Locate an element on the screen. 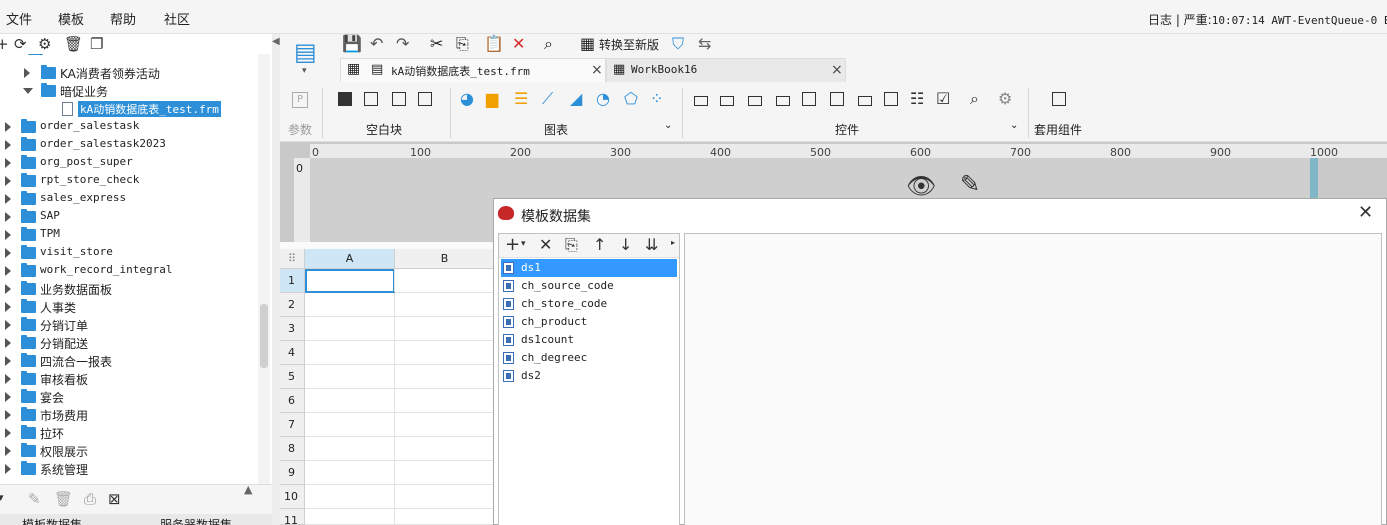  dataset-item: ch_source_code is located at coordinates (589, 286).